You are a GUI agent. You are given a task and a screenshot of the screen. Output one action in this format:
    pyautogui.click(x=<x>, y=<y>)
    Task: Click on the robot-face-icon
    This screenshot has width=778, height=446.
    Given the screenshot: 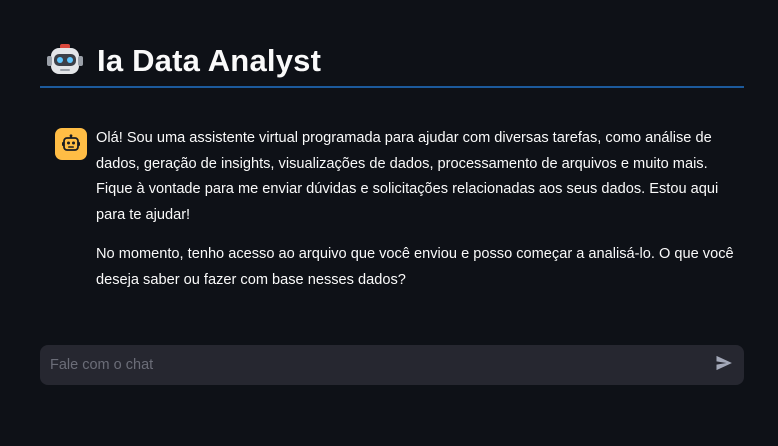 What is the action you would take?
    pyautogui.click(x=65, y=61)
    